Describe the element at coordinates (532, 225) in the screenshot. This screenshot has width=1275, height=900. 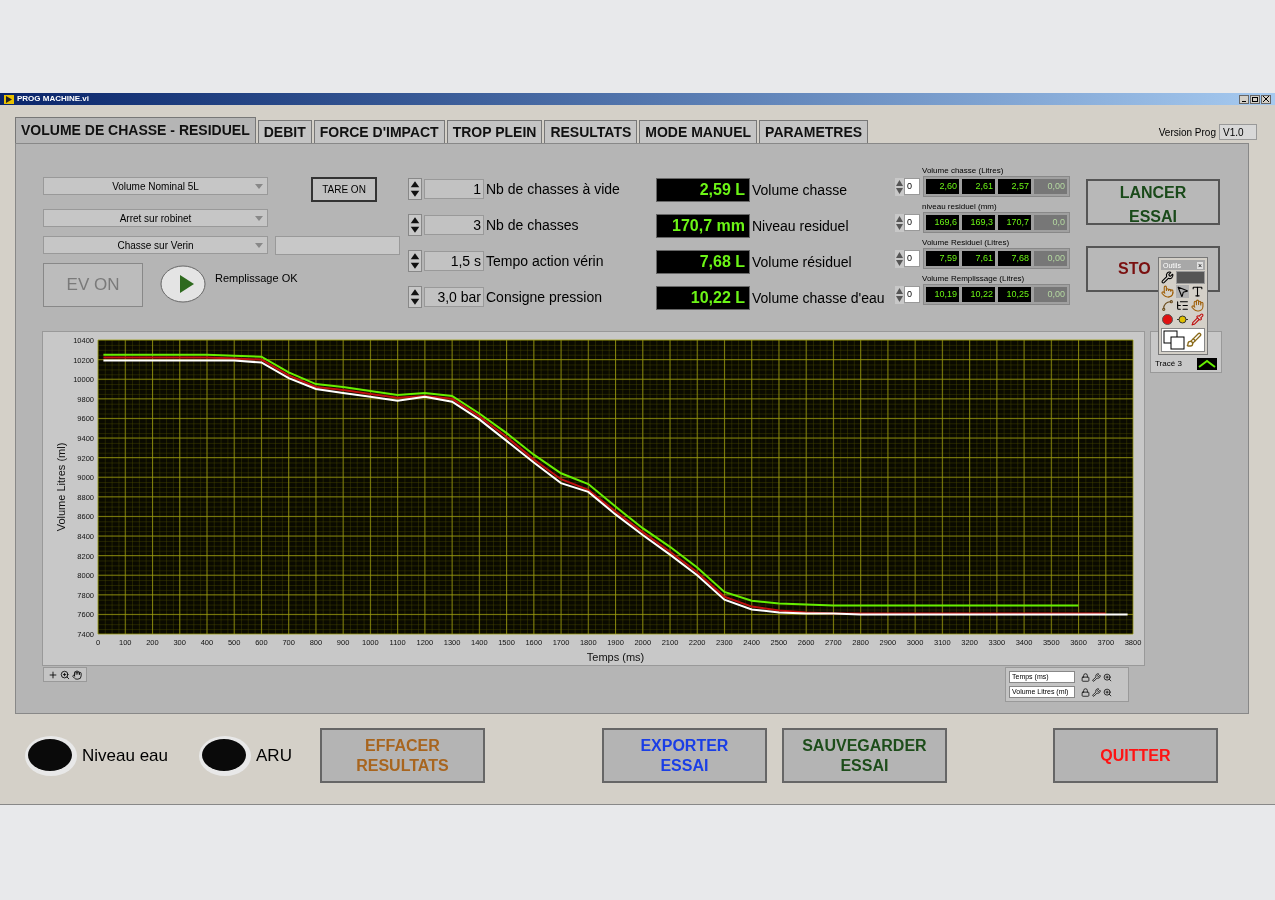
I see `numeric-label: Nb de chasses` at that location.